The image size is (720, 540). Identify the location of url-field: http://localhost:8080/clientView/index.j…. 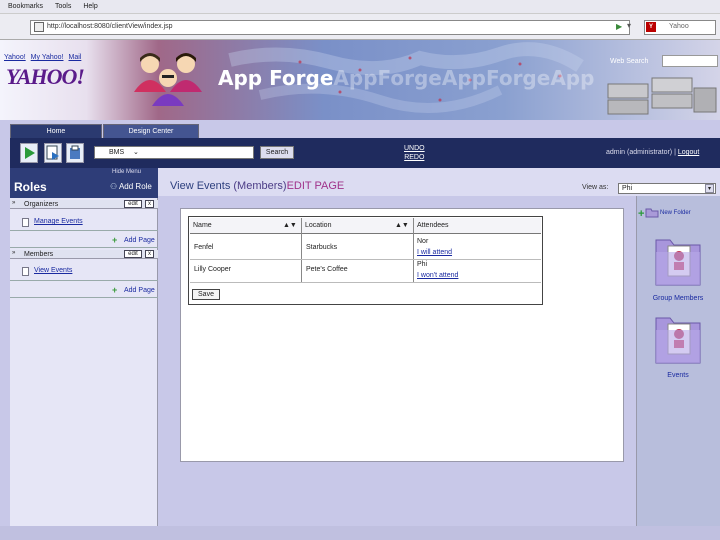
(330, 27).